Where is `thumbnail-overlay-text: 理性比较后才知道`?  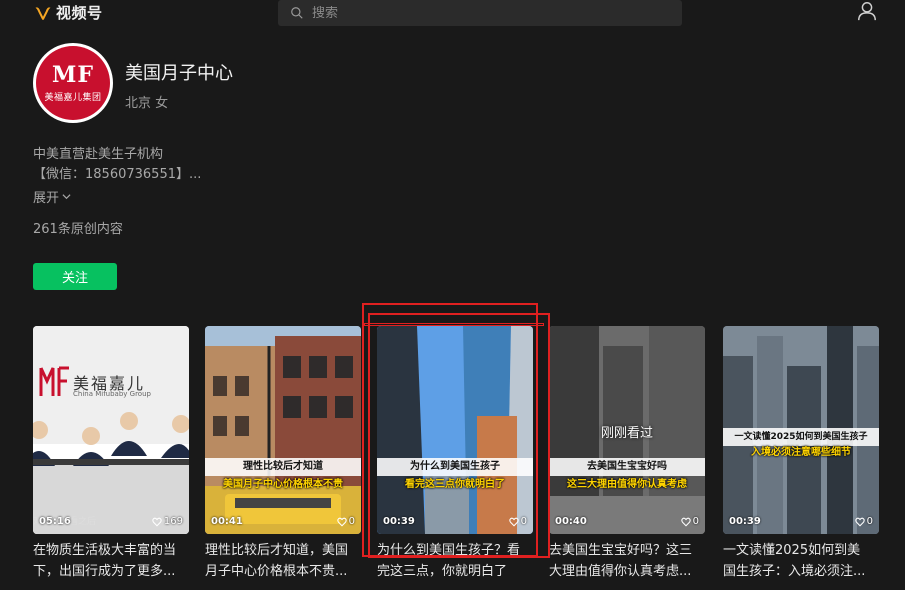 thumbnail-overlay-text: 理性比较后才知道 is located at coordinates (283, 467).